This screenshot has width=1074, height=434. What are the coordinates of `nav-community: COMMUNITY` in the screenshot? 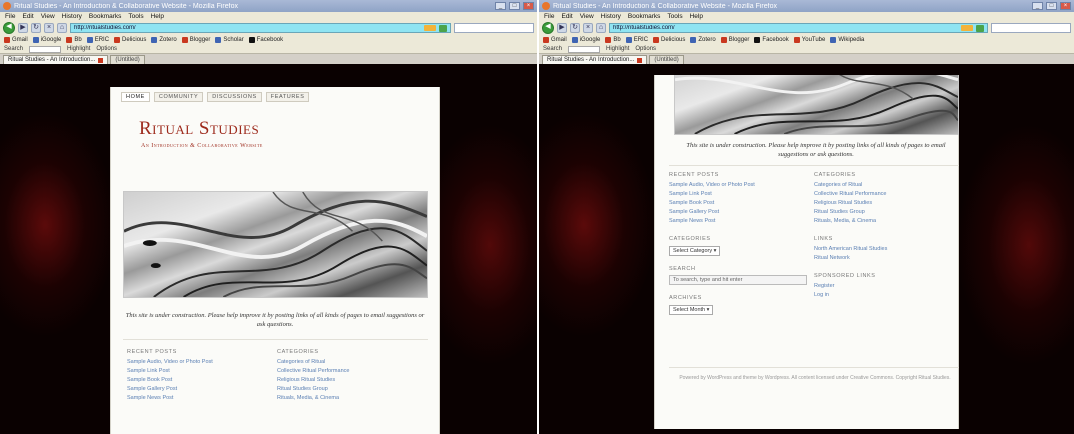 It's located at (178, 97).